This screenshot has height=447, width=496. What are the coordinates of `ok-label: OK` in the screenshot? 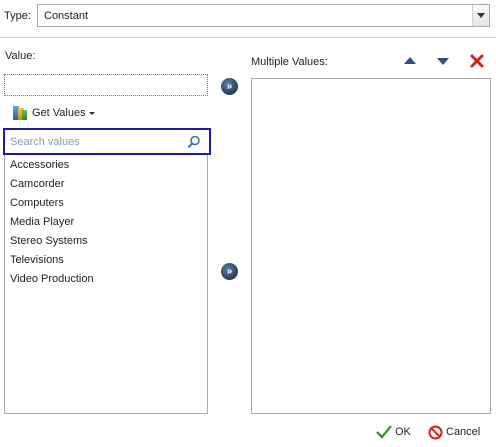 It's located at (403, 432).